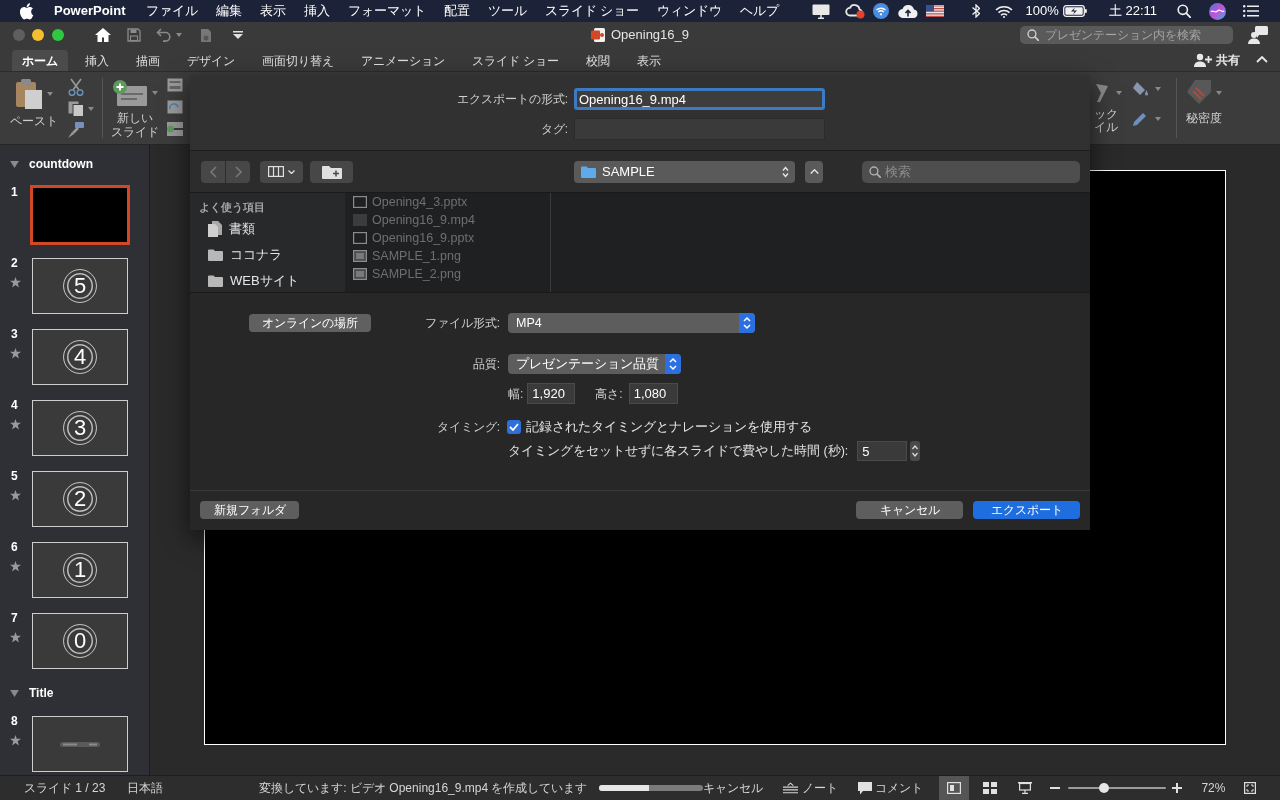 This screenshot has width=1280, height=800. What do you see at coordinates (97, 60) in the screenshot?
I see `ribbon-tab: 挿入` at bounding box center [97, 60].